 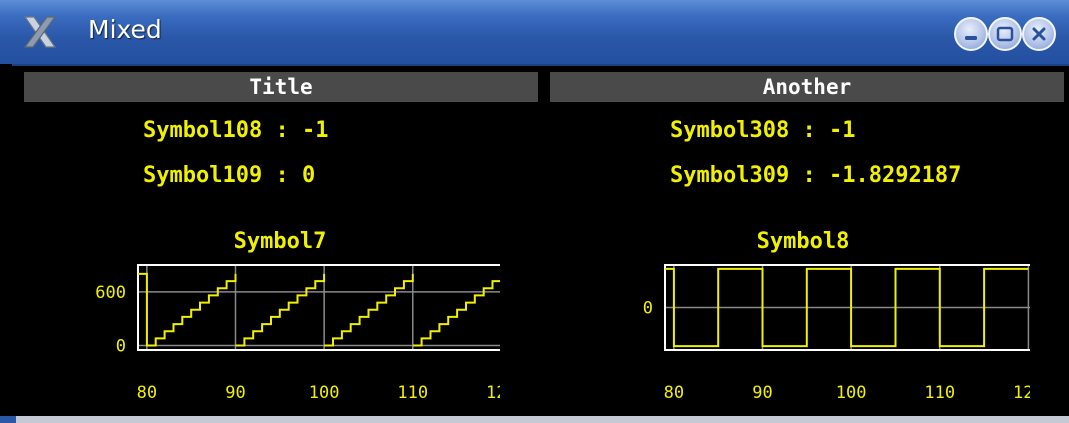 I want to click on chart-title-symbol7: Symbol7, so click(x=280, y=241).